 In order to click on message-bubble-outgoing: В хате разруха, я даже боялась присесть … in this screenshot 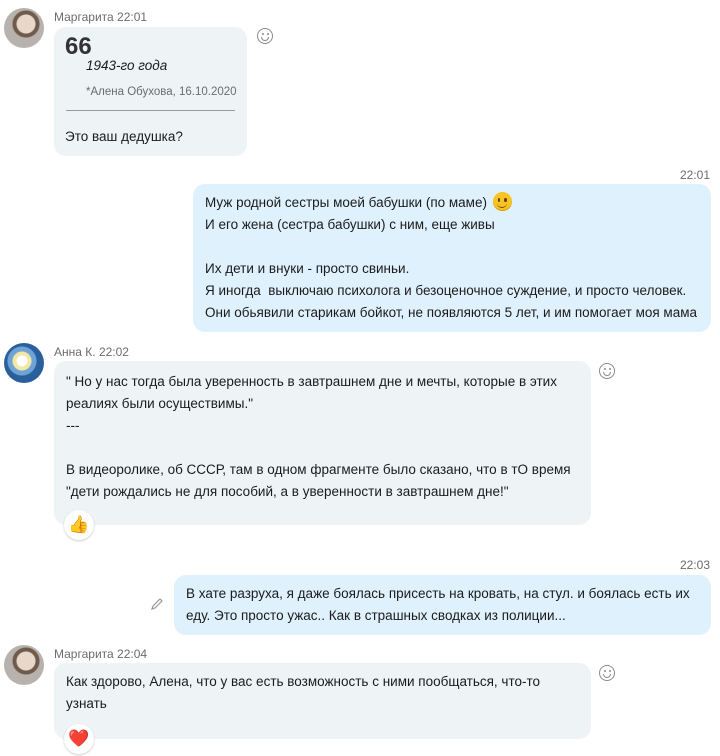, I will do `click(442, 605)`.